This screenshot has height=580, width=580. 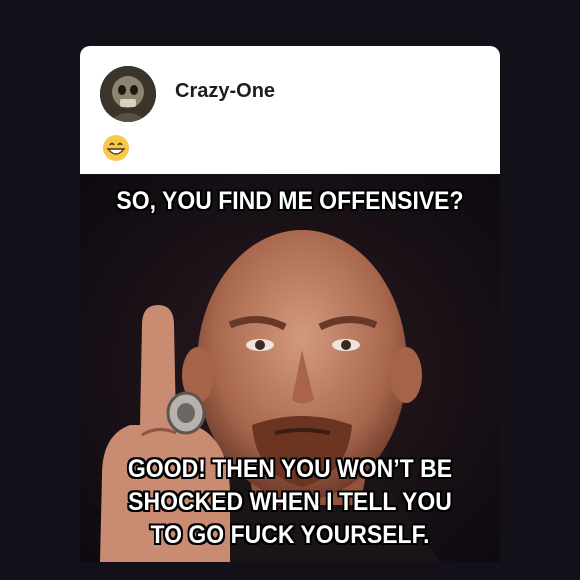 What do you see at coordinates (290, 535) in the screenshot?
I see `meme-caption-line: TO GO FUCK YOURSELF.` at bounding box center [290, 535].